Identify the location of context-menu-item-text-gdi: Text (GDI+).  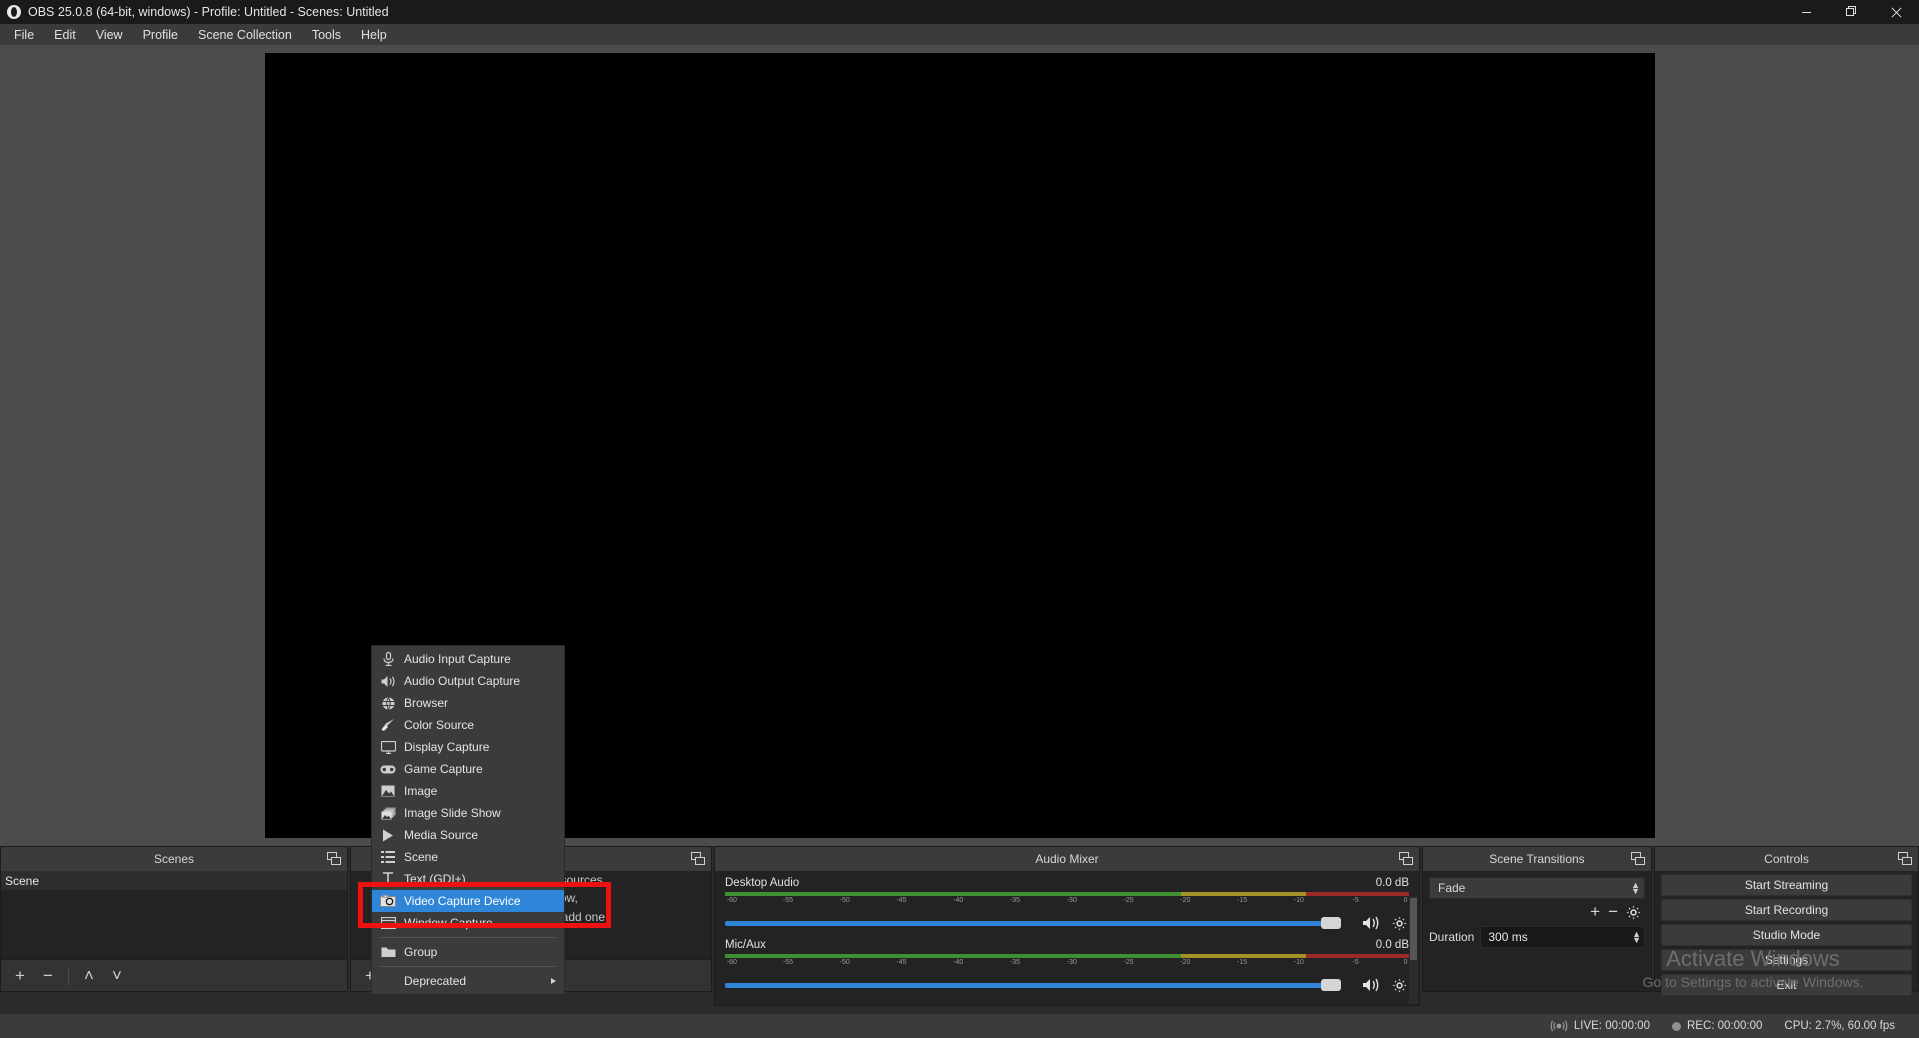
(468, 879).